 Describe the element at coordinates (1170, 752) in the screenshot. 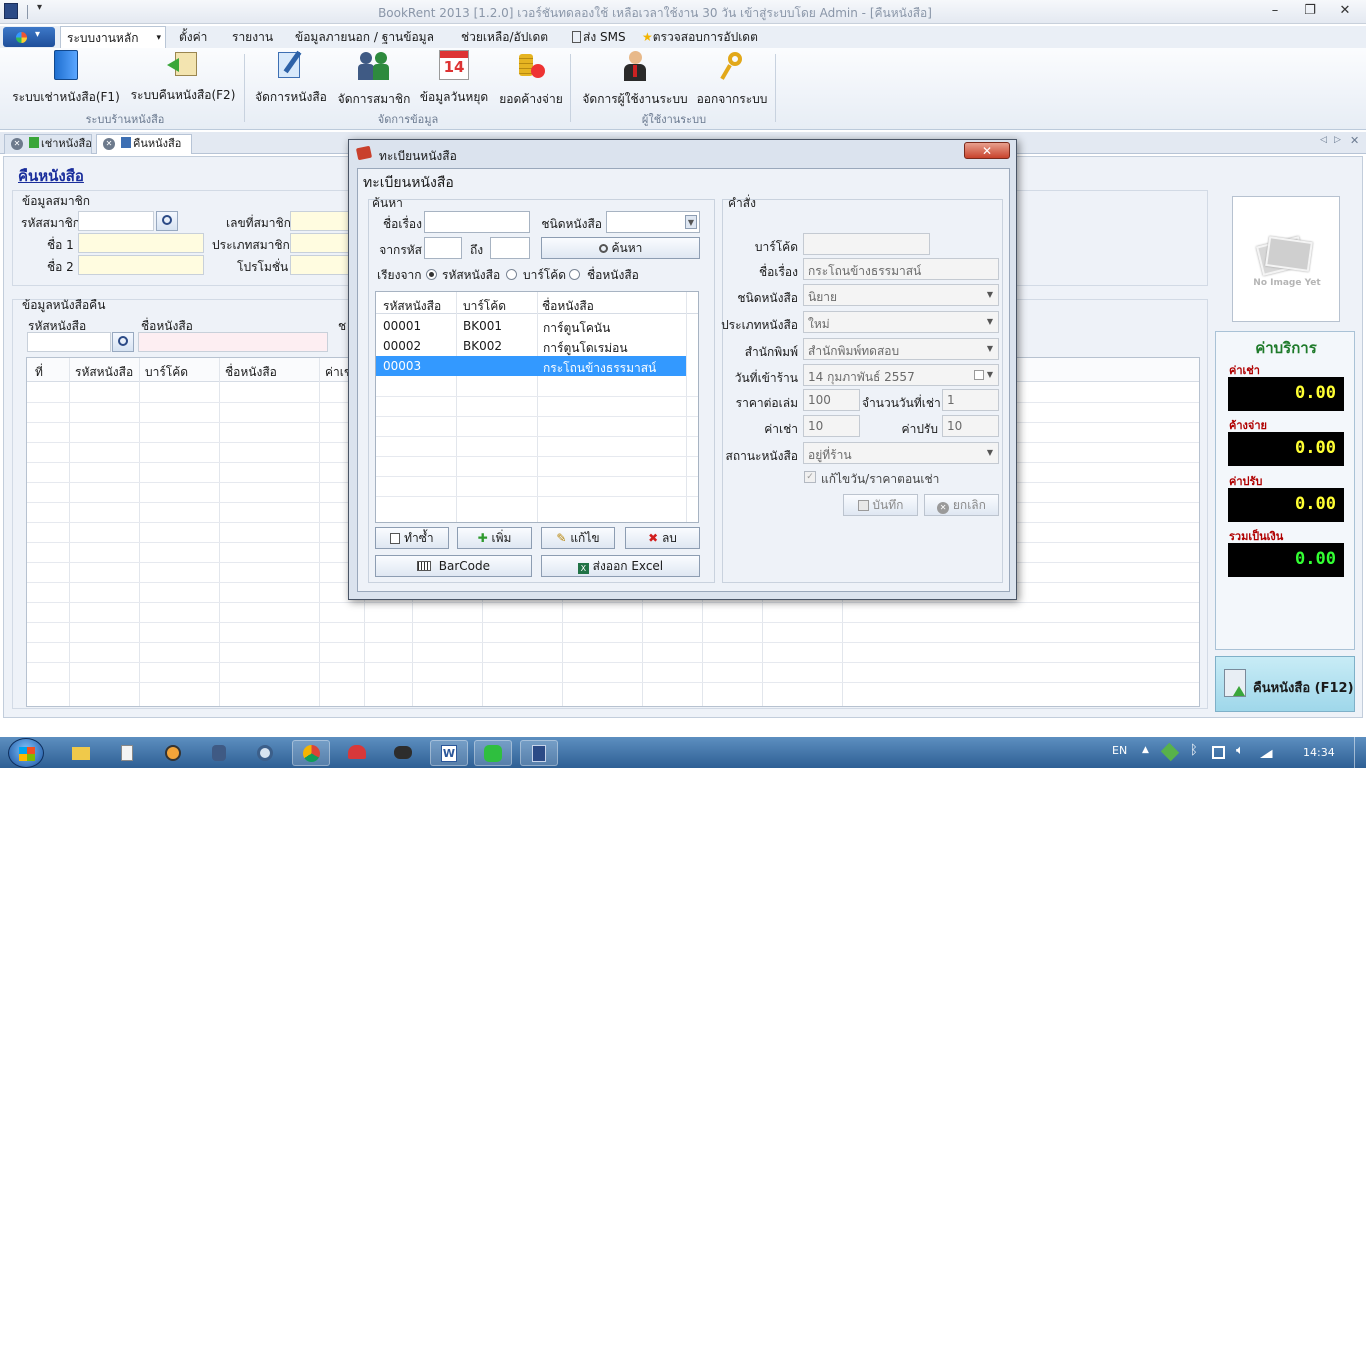

I see `tray-network-app-icon` at that location.